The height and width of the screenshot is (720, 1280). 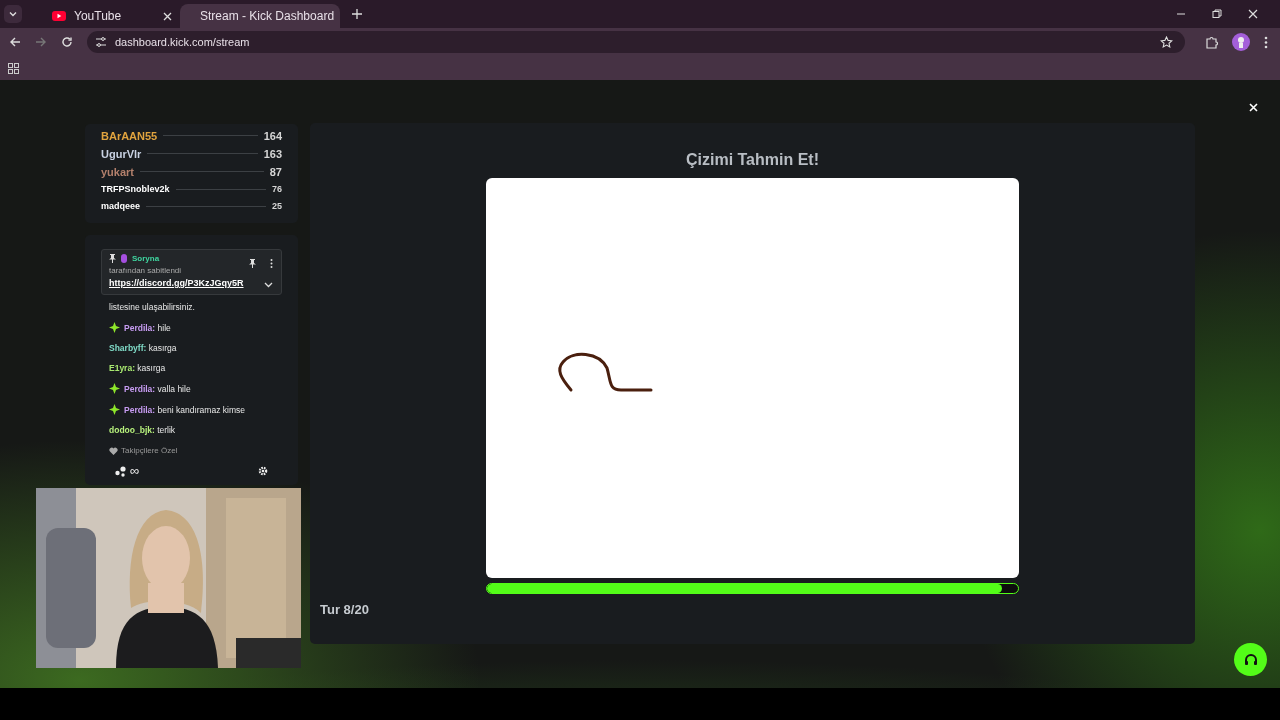 I want to click on tab-search-button, so click(x=13, y=14).